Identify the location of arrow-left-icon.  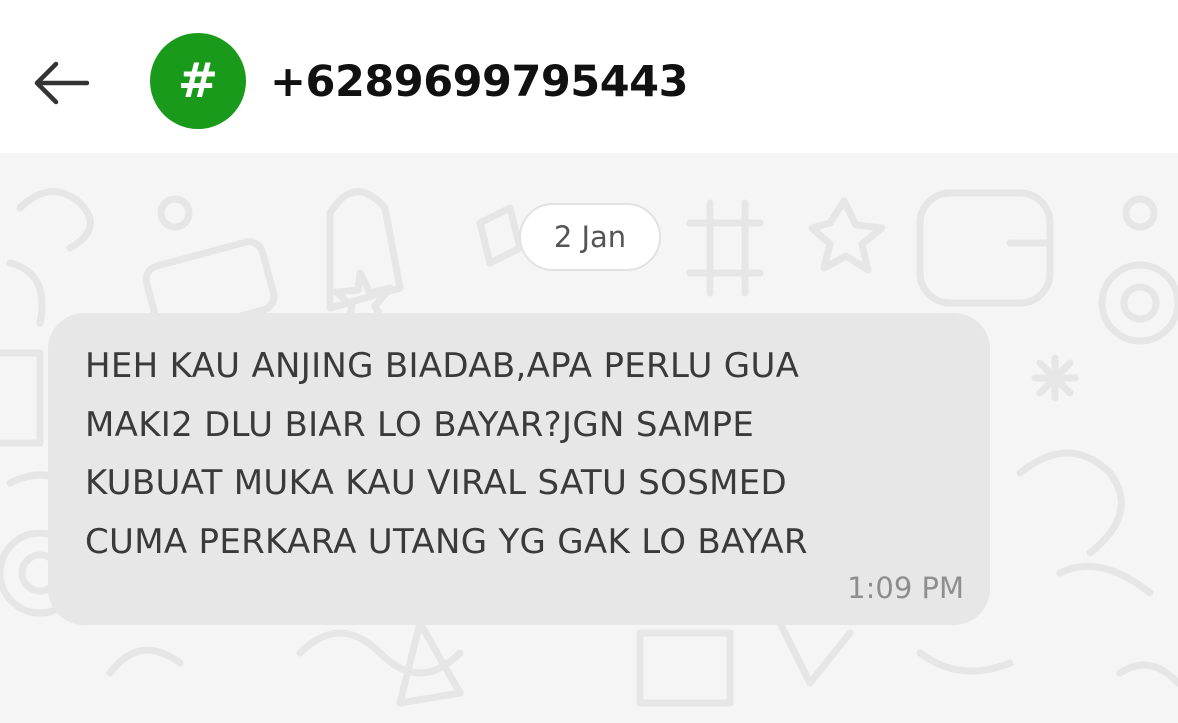
(61, 83).